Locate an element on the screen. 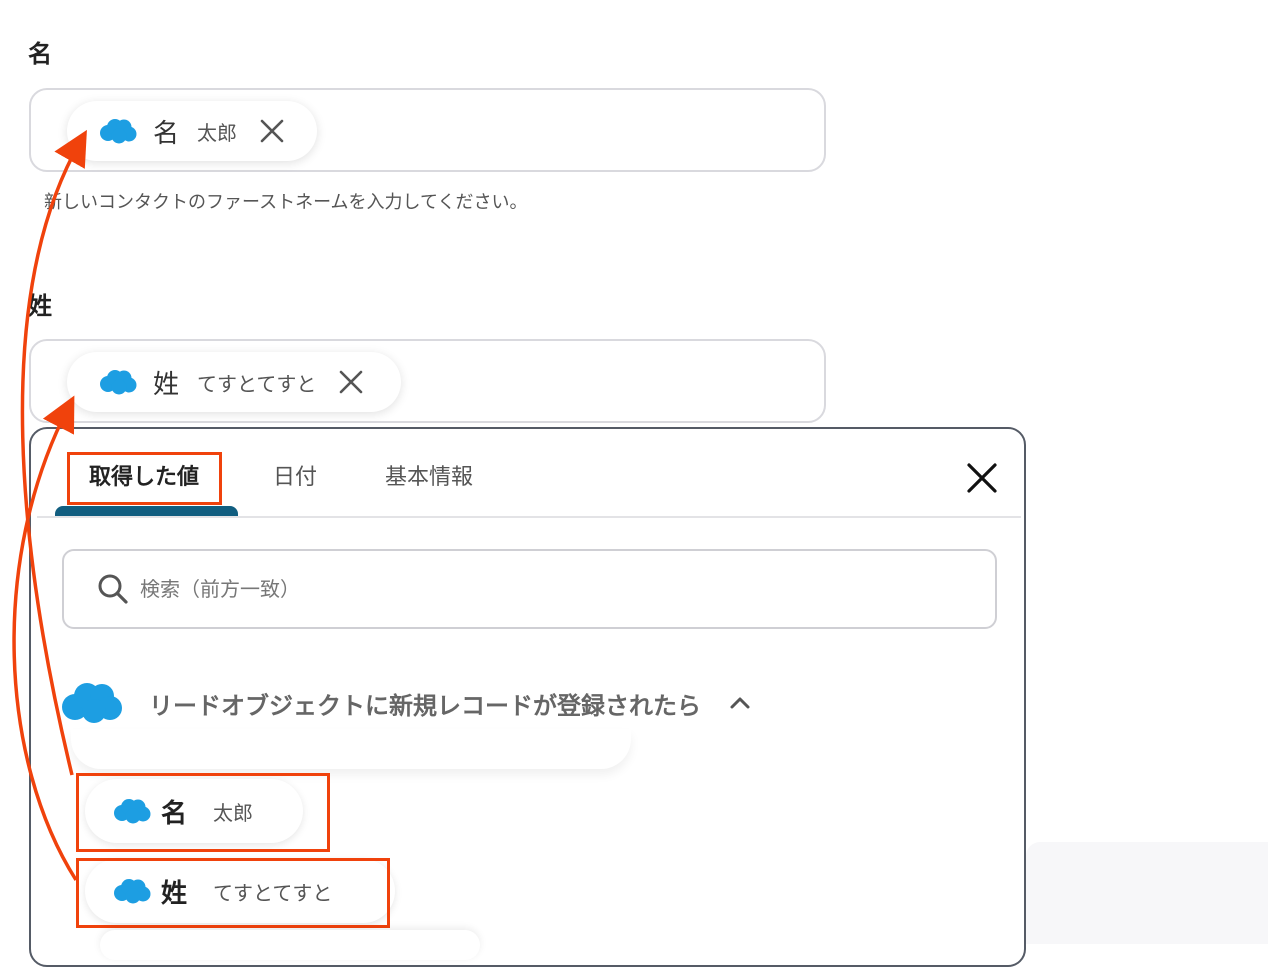 This screenshot has width=1268, height=967. variable-item: 姓 てすとてすと is located at coordinates (240, 891).